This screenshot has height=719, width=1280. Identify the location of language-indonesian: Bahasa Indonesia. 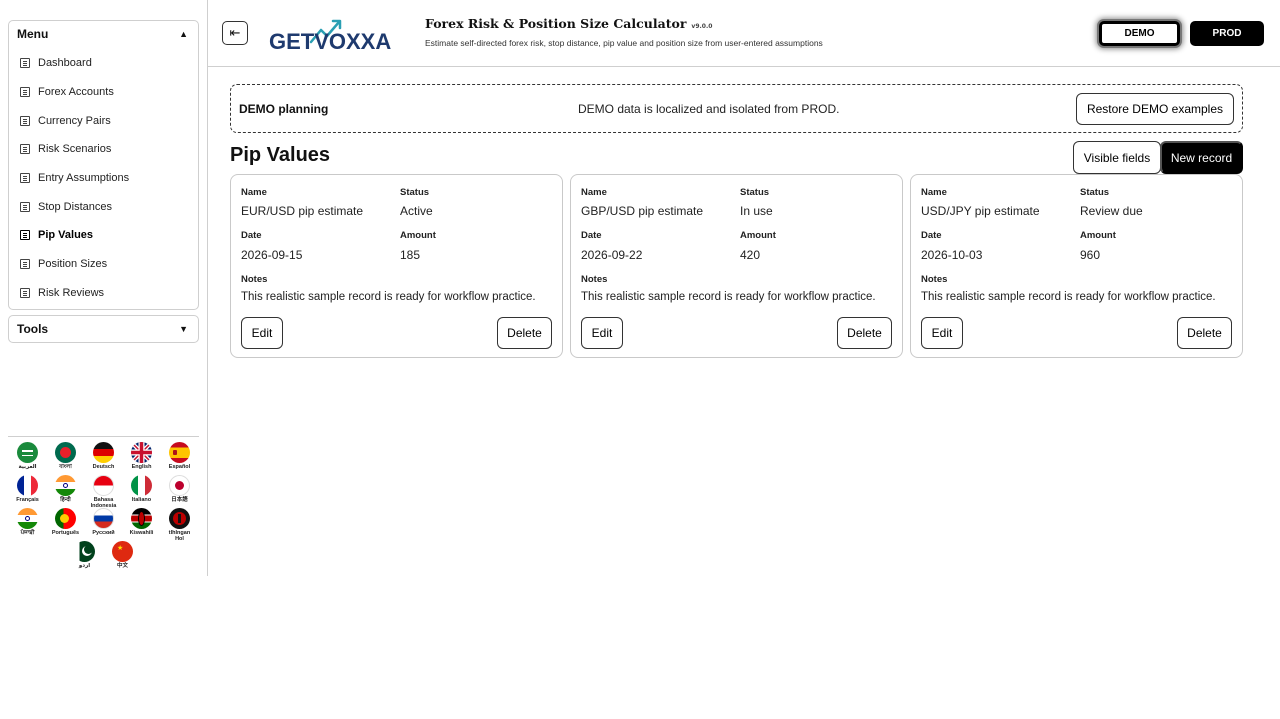
(104, 492).